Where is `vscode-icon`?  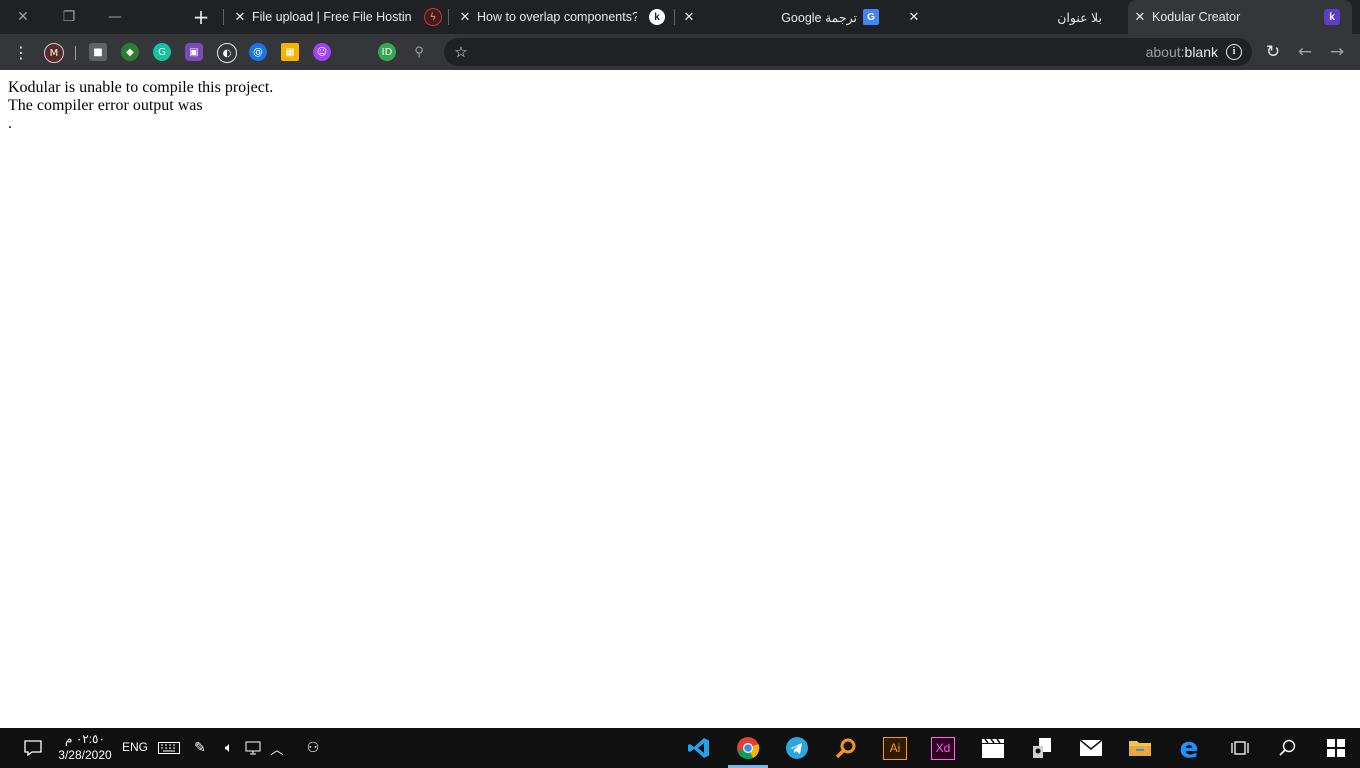 vscode-icon is located at coordinates (699, 748).